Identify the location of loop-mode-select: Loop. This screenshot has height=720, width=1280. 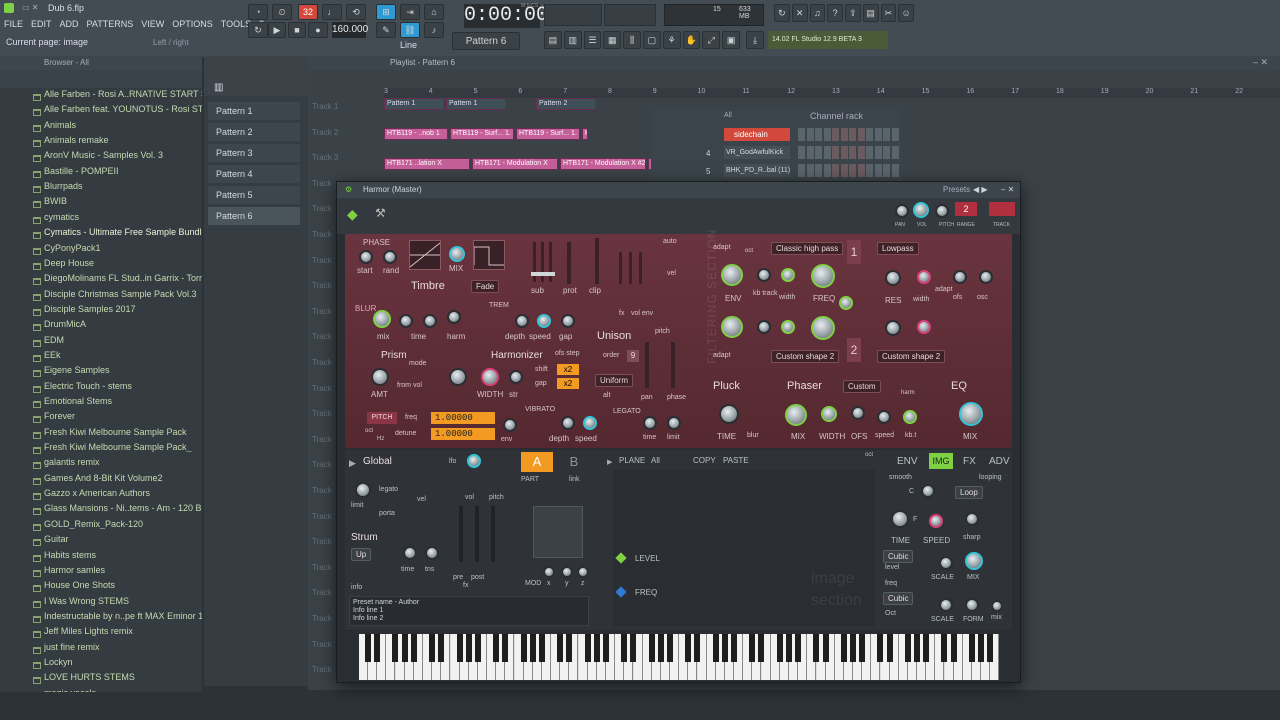
(969, 492).